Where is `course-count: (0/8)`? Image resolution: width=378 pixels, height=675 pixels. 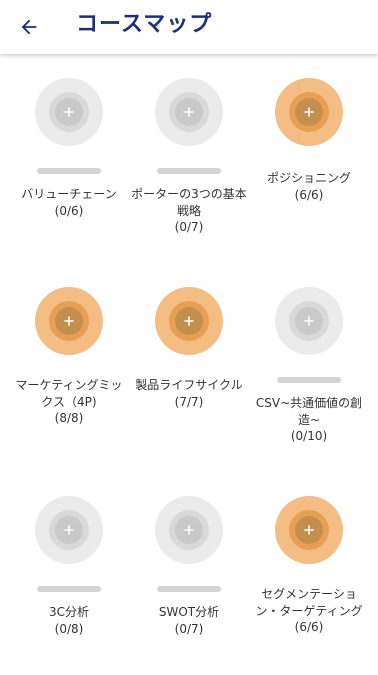
course-count: (0/8) is located at coordinates (69, 628).